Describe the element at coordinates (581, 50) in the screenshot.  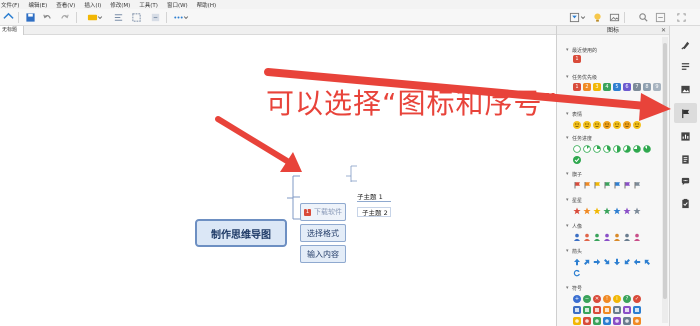
I see `section-recent: 最近使用的` at that location.